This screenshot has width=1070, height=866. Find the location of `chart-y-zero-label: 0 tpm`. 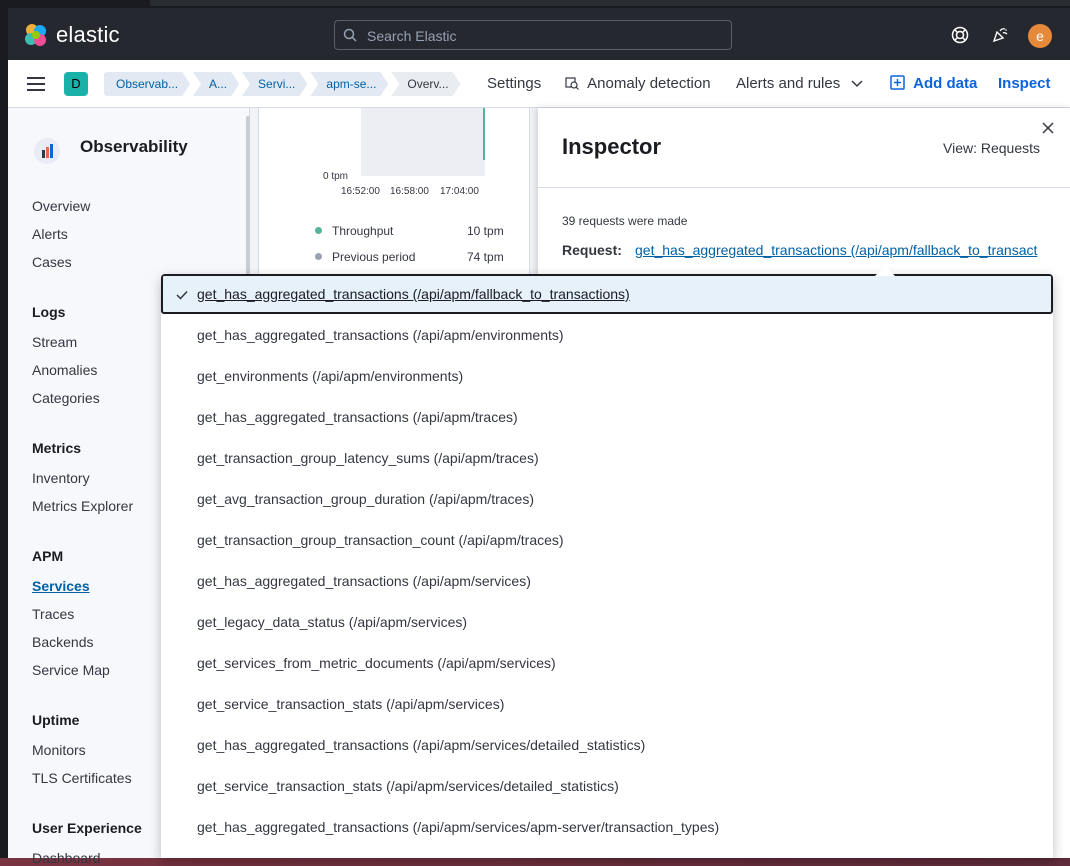

chart-y-zero-label: 0 tpm is located at coordinates (336, 176).